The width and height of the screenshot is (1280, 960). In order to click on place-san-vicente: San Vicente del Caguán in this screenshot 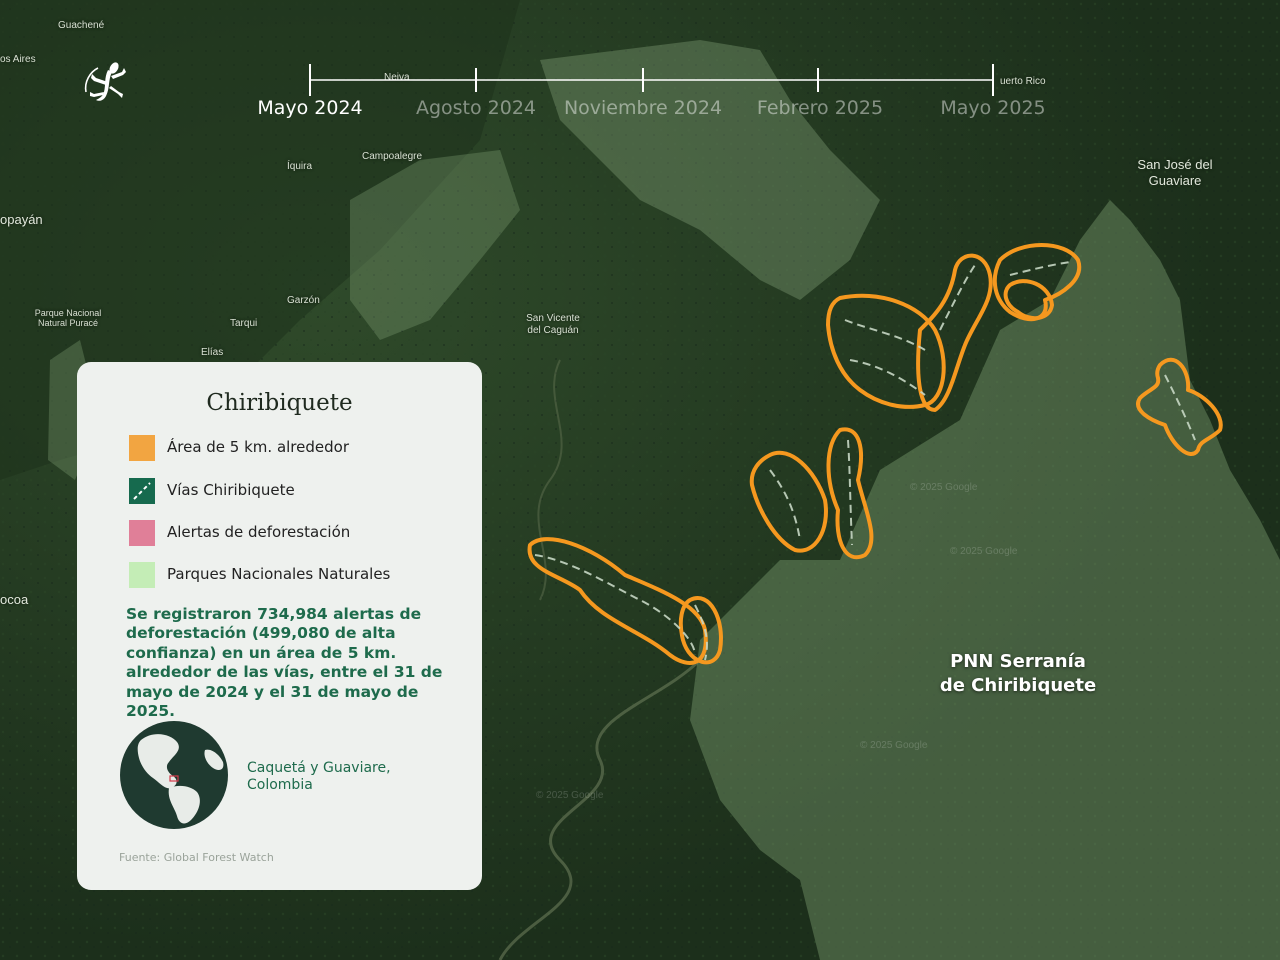, I will do `click(553, 325)`.